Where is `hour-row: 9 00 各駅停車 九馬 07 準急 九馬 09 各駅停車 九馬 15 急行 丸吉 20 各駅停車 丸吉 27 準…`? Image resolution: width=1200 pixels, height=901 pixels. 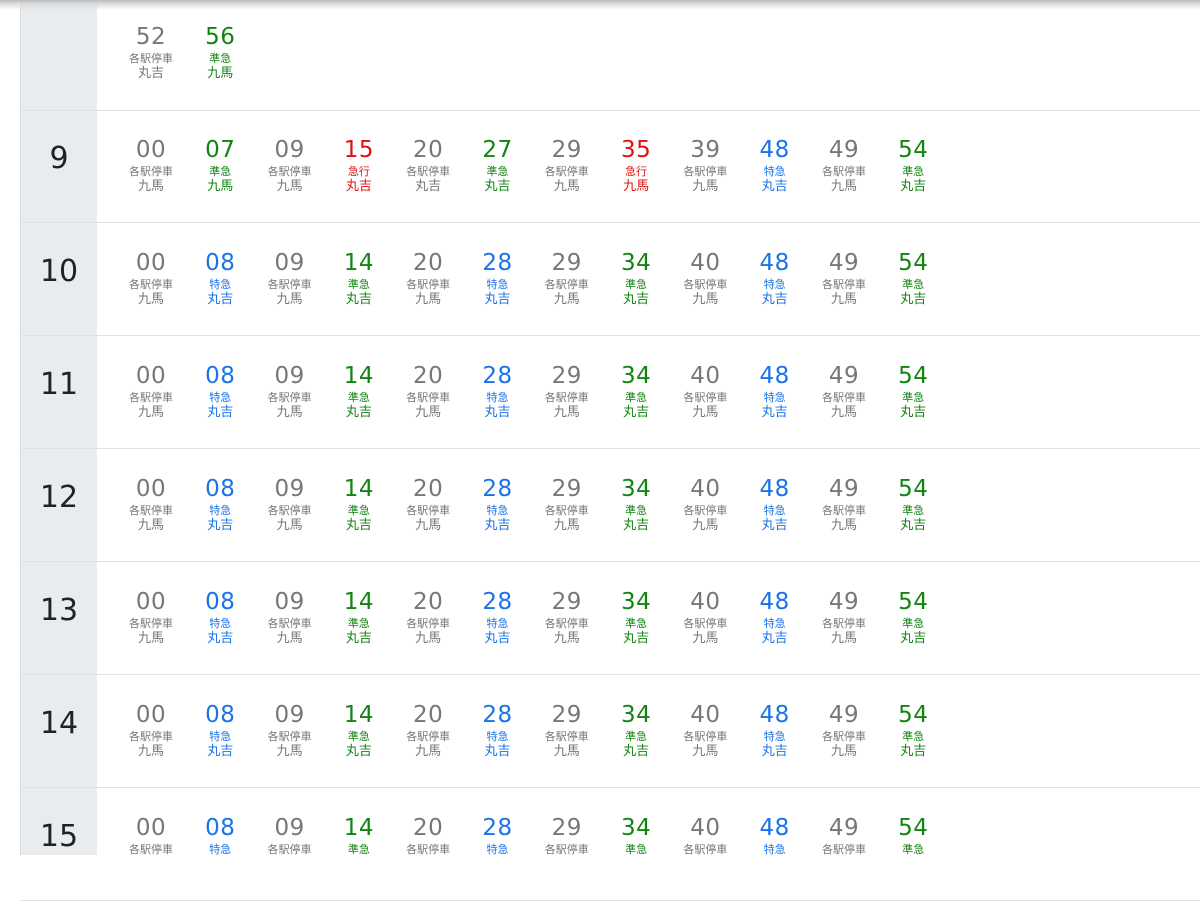 hour-row: 9 00 各駅停車 九馬 07 準急 九馬 09 各駅停車 九馬 15 急行 丸吉 20 各駅停車 丸吉 27 準… is located at coordinates (610, 166).